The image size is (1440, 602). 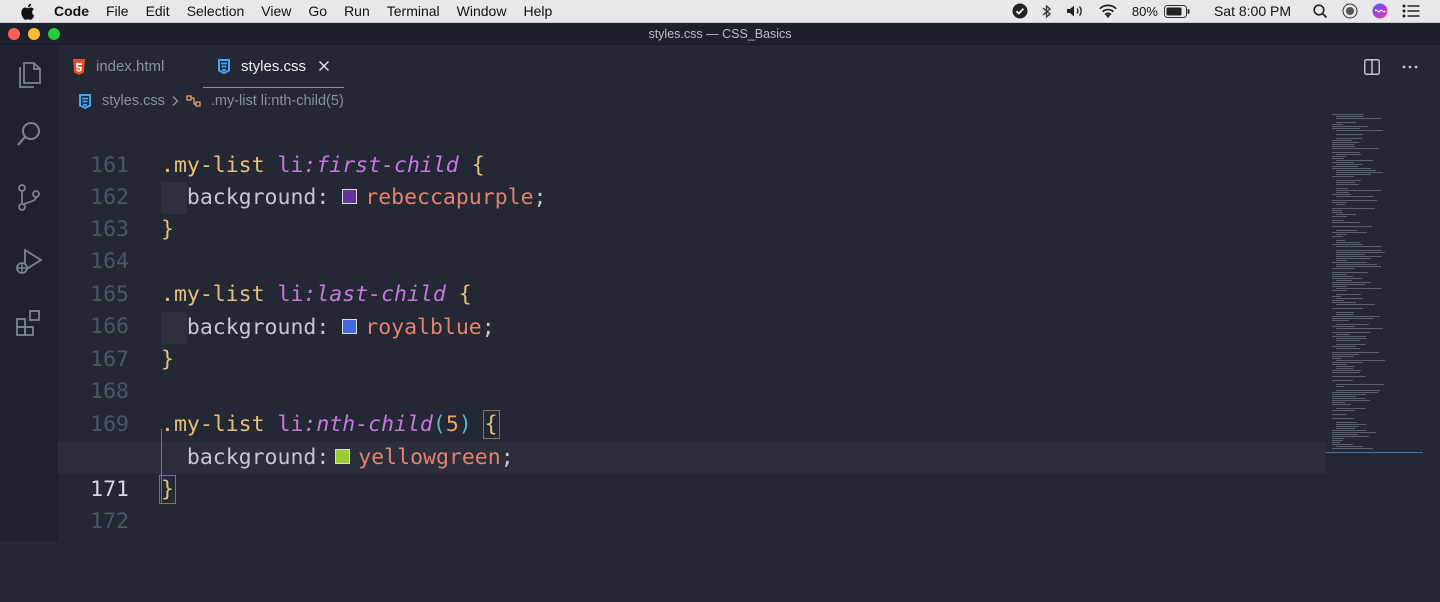 What do you see at coordinates (34, 34) in the screenshot?
I see `minimize-window-button` at bounding box center [34, 34].